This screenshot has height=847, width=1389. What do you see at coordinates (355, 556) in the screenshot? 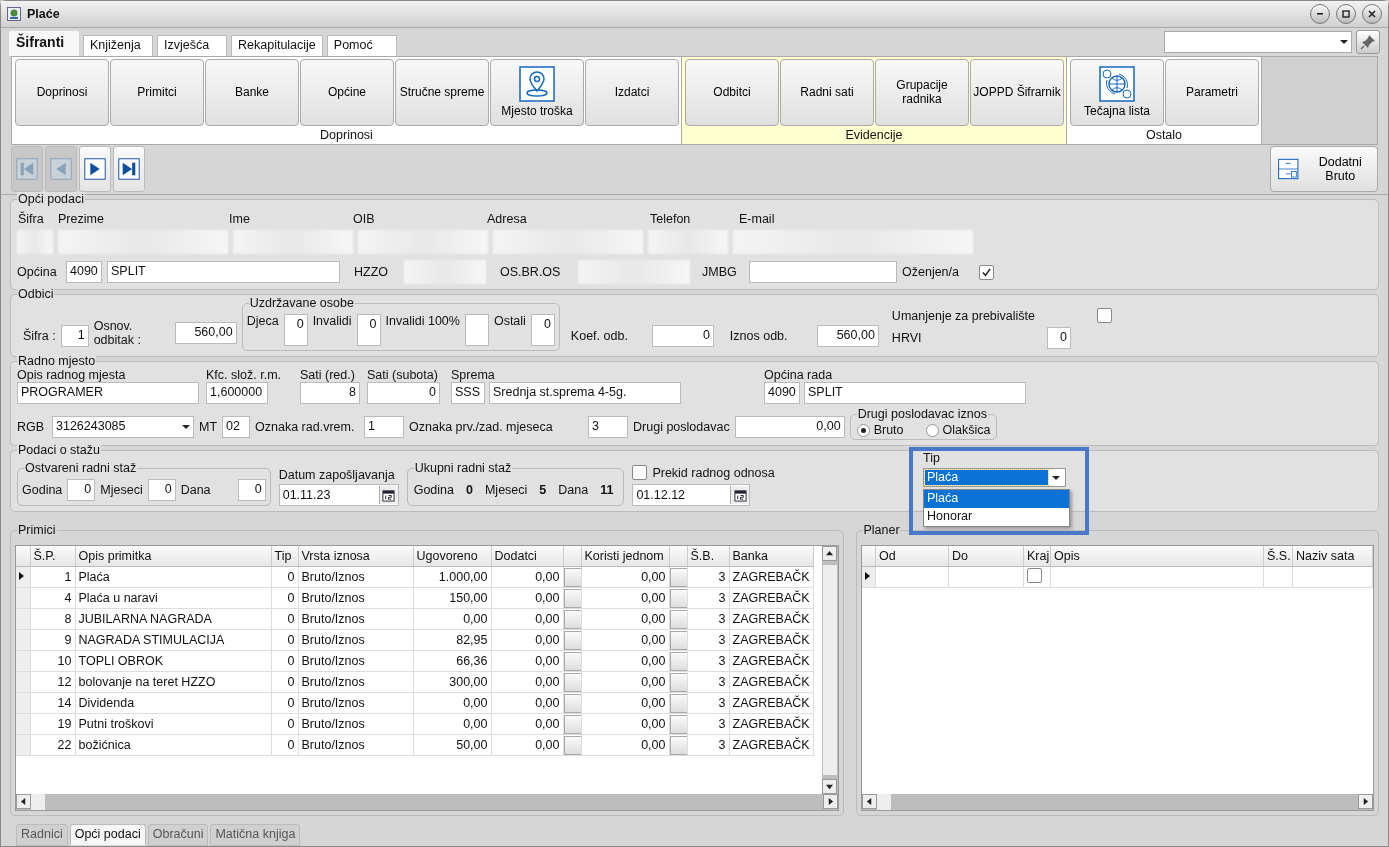
I see `column-header: Vrsta iznosa` at bounding box center [355, 556].